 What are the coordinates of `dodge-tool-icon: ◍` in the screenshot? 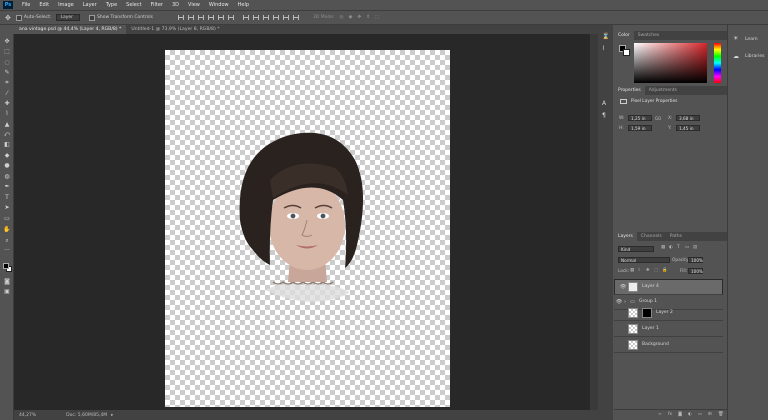 It's located at (7, 176).